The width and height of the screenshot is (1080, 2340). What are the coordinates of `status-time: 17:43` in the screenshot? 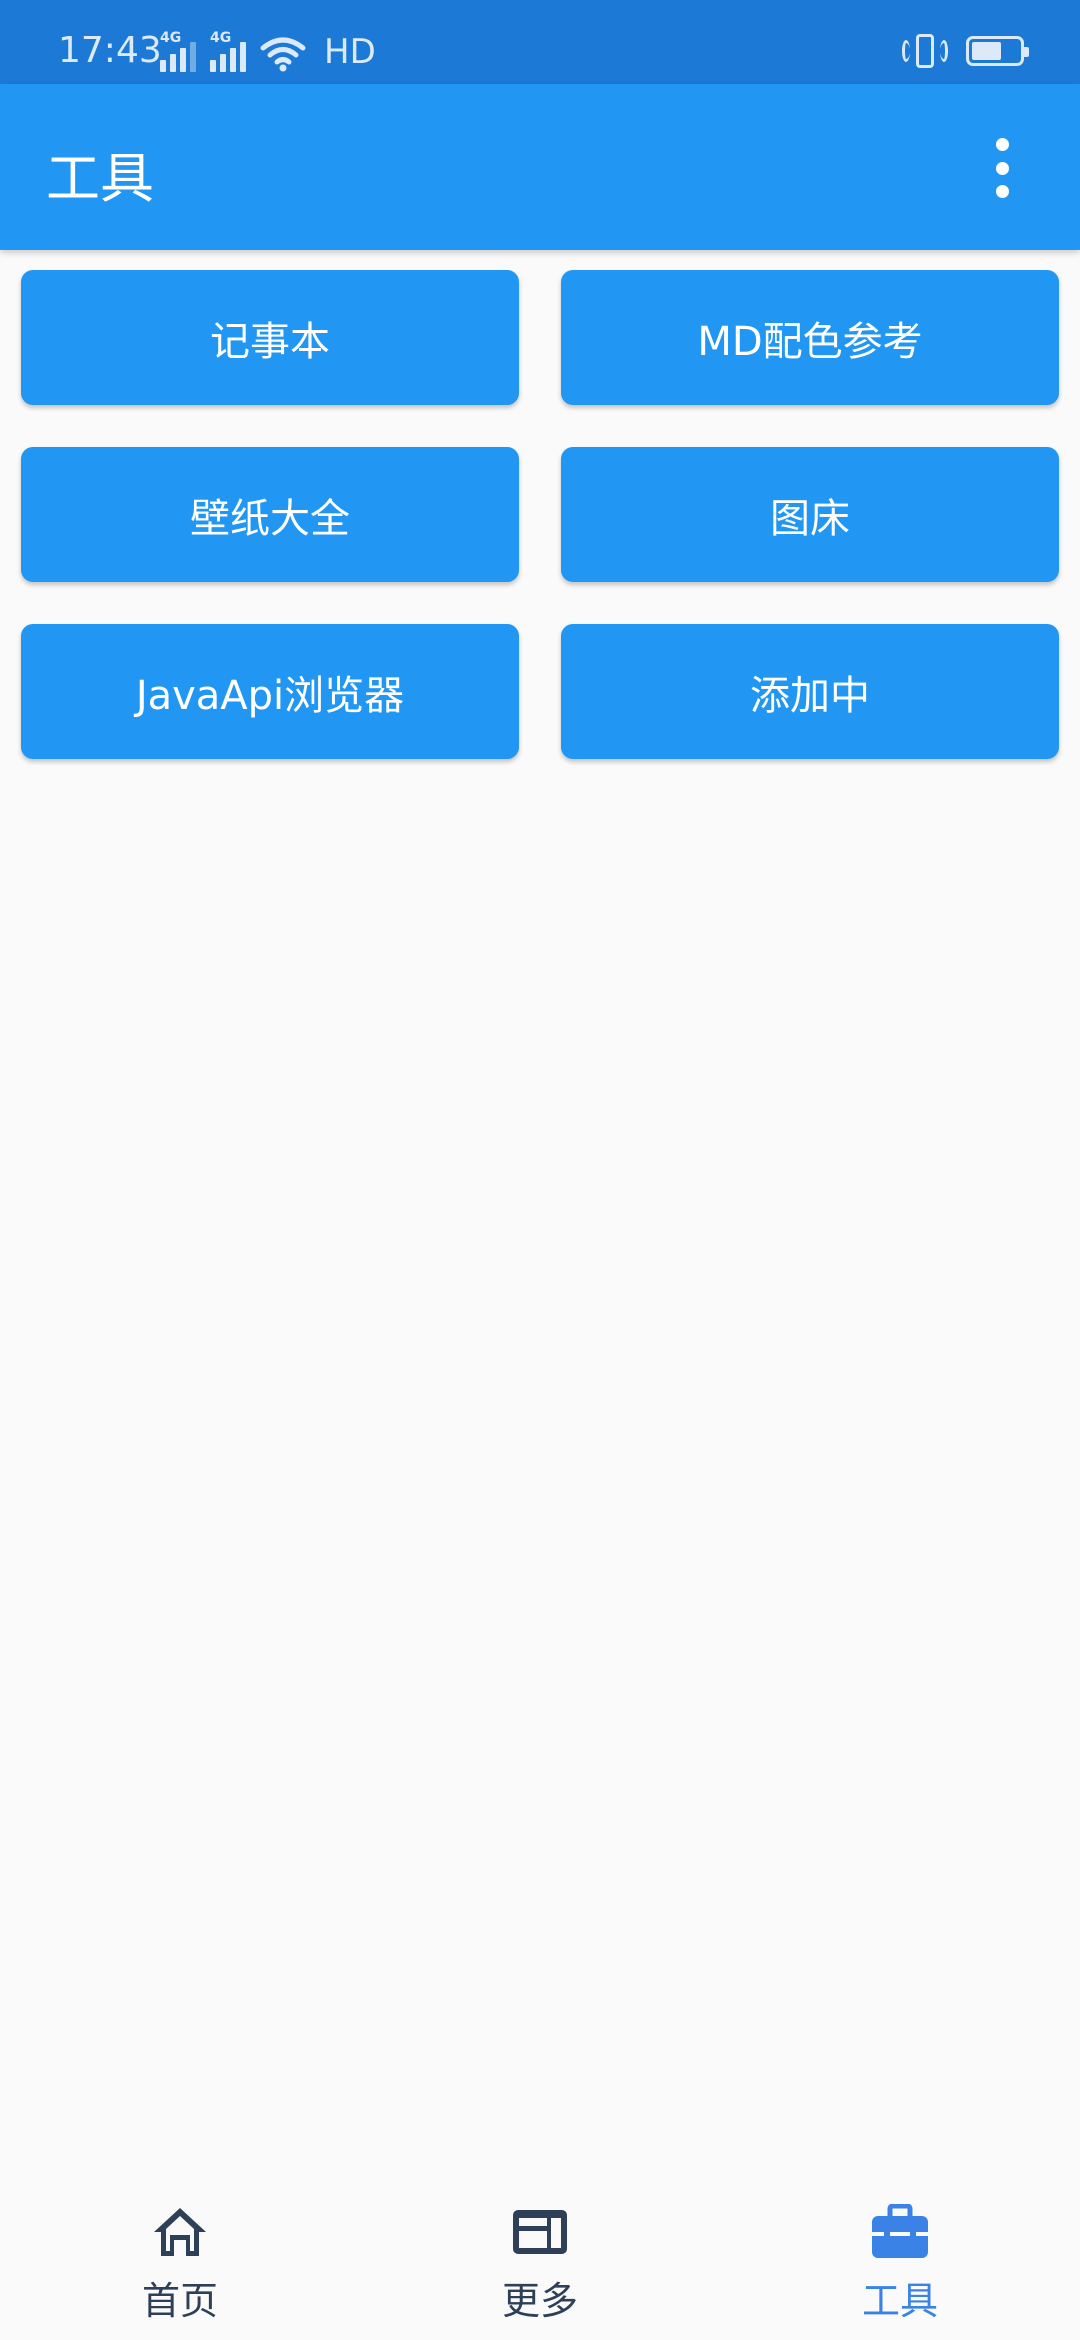 It's located at (110, 50).